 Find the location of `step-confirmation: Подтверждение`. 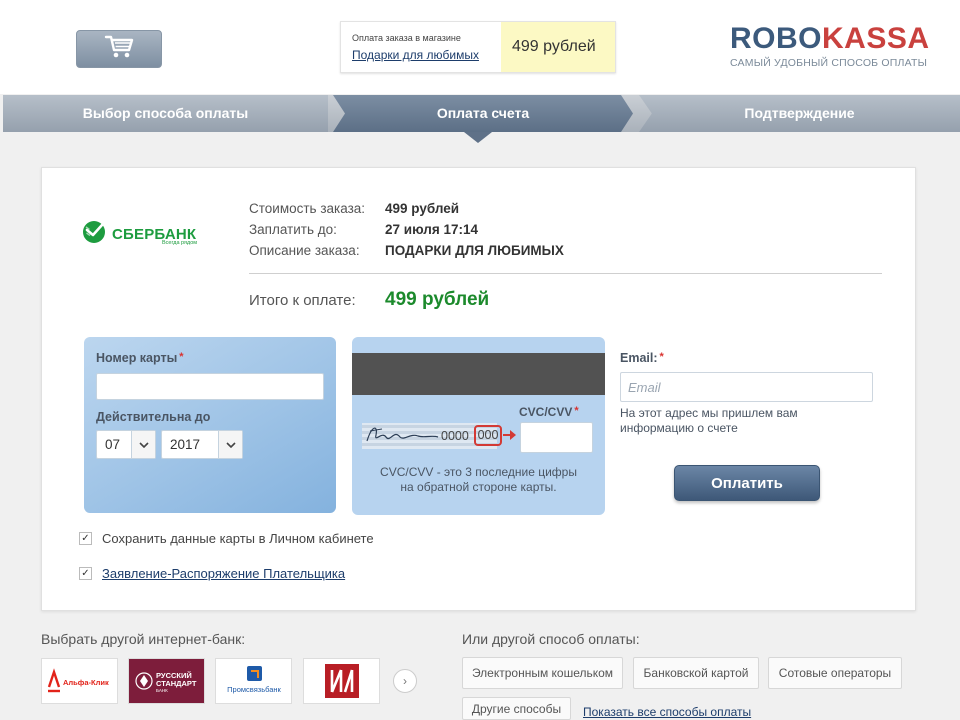

step-confirmation: Подтверждение is located at coordinates (799, 113).